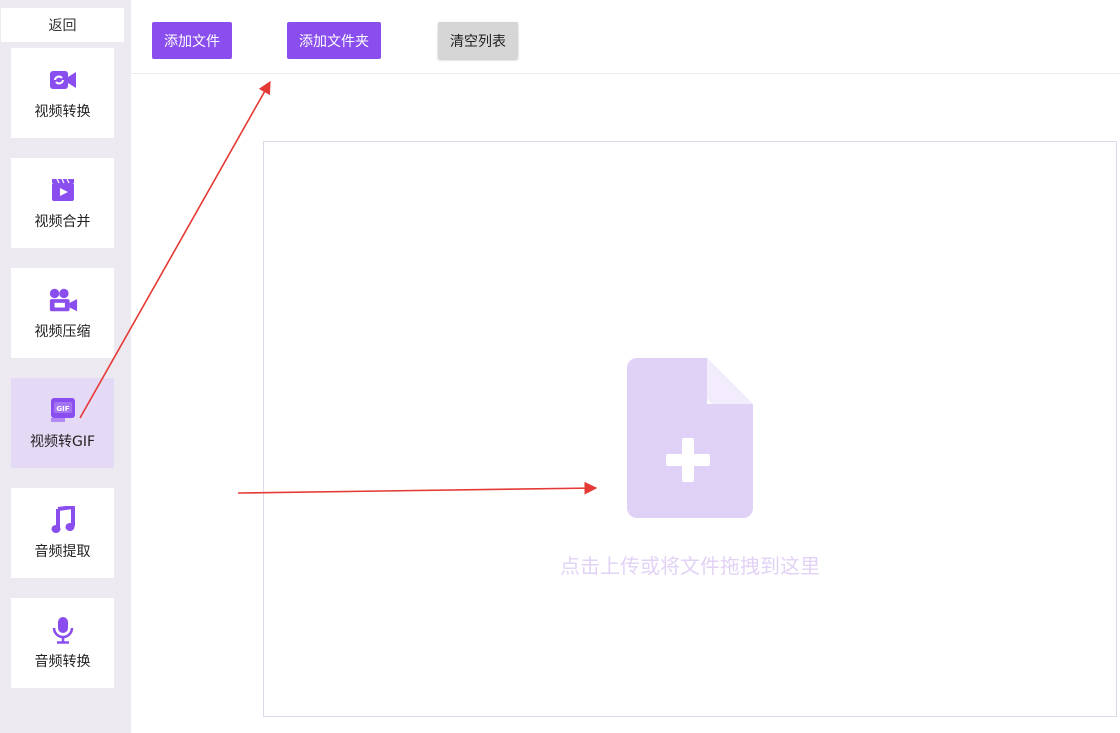 The width and height of the screenshot is (1120, 733). I want to click on music-note-icon, so click(63, 520).